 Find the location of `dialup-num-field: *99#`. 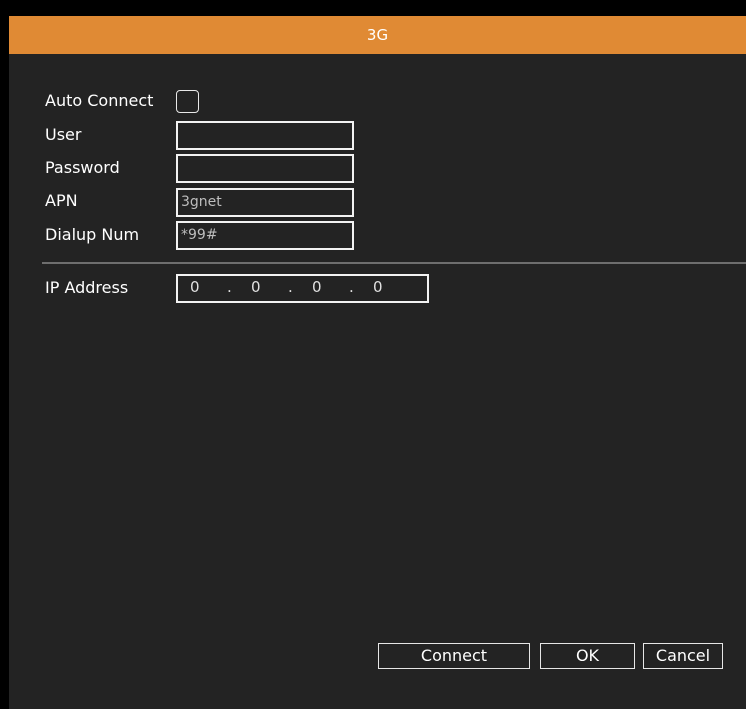

dialup-num-field: *99# is located at coordinates (265, 235).